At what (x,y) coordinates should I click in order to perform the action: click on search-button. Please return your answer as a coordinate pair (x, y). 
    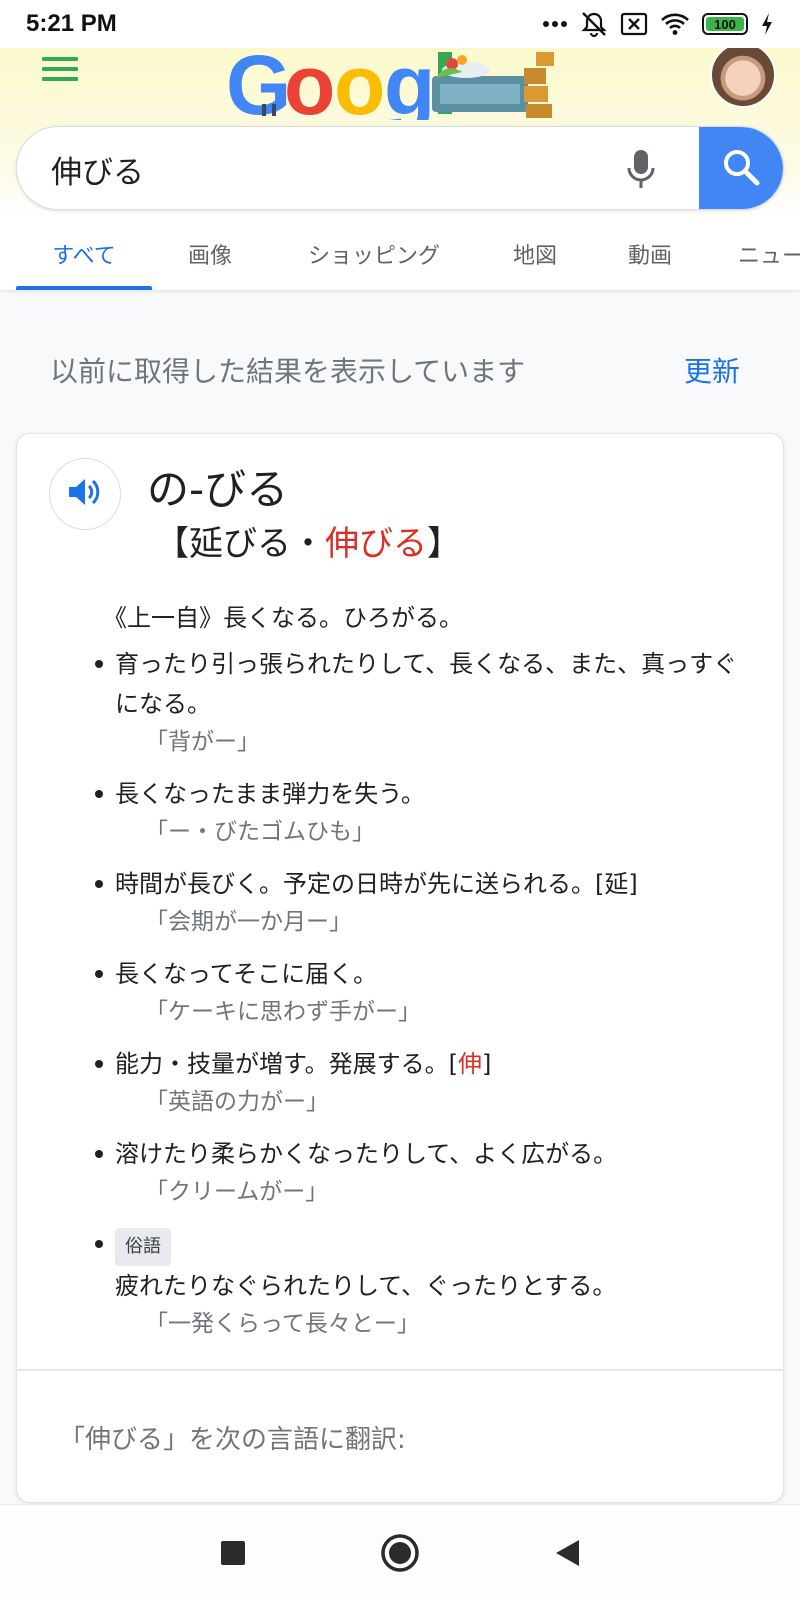
    Looking at the image, I should click on (741, 168).